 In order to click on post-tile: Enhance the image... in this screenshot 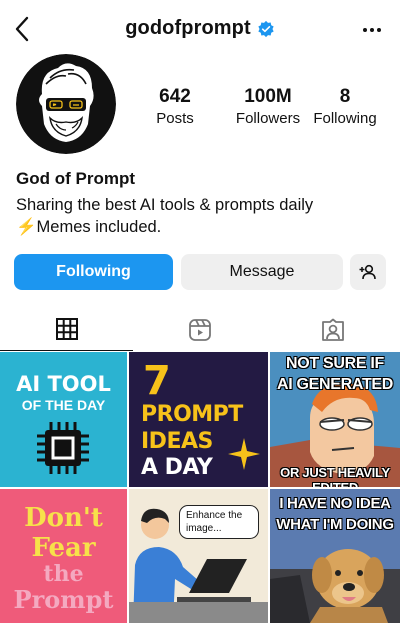, I will do `click(198, 556)`.